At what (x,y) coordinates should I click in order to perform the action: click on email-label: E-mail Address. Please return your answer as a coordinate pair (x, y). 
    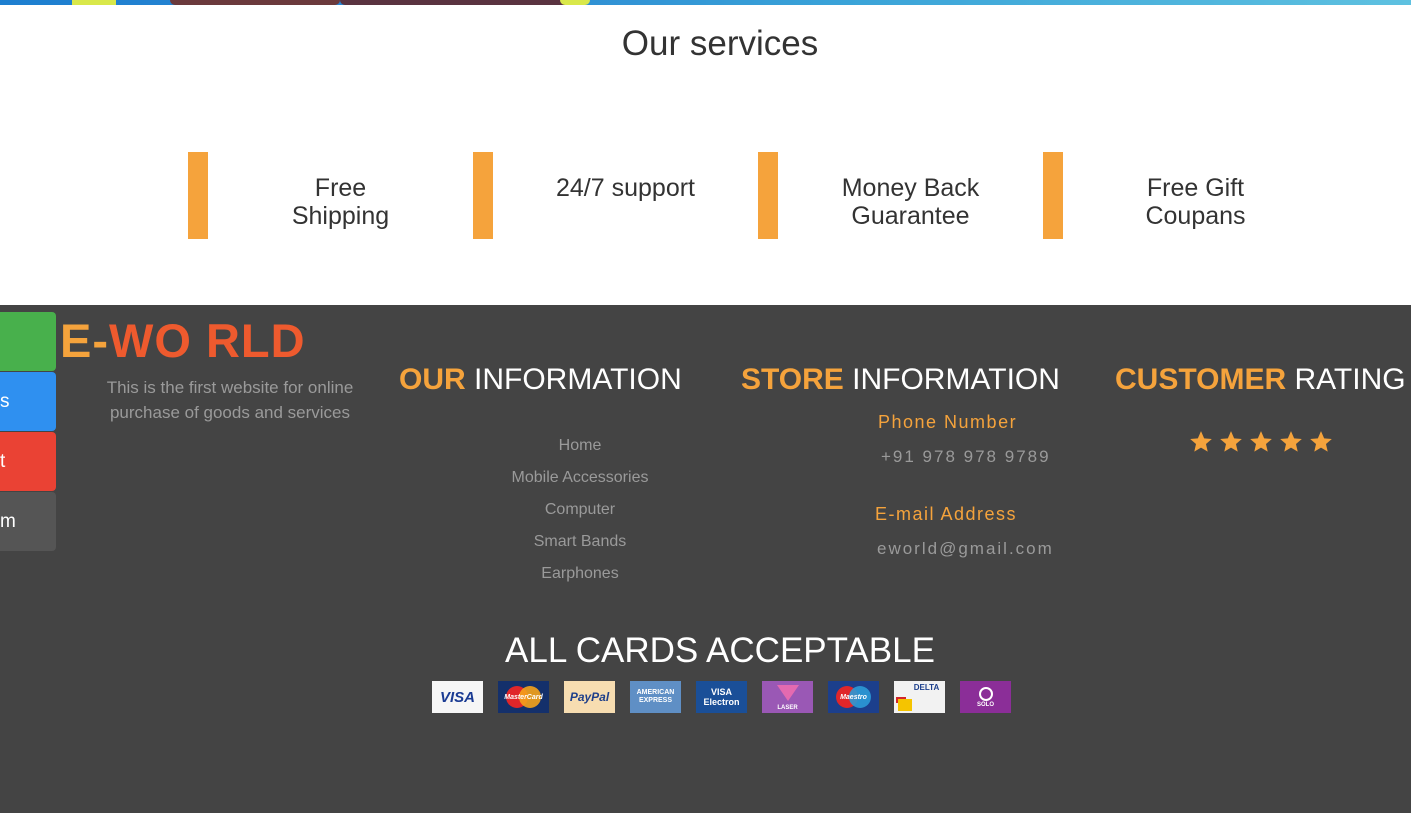
    Looking at the image, I should click on (946, 514).